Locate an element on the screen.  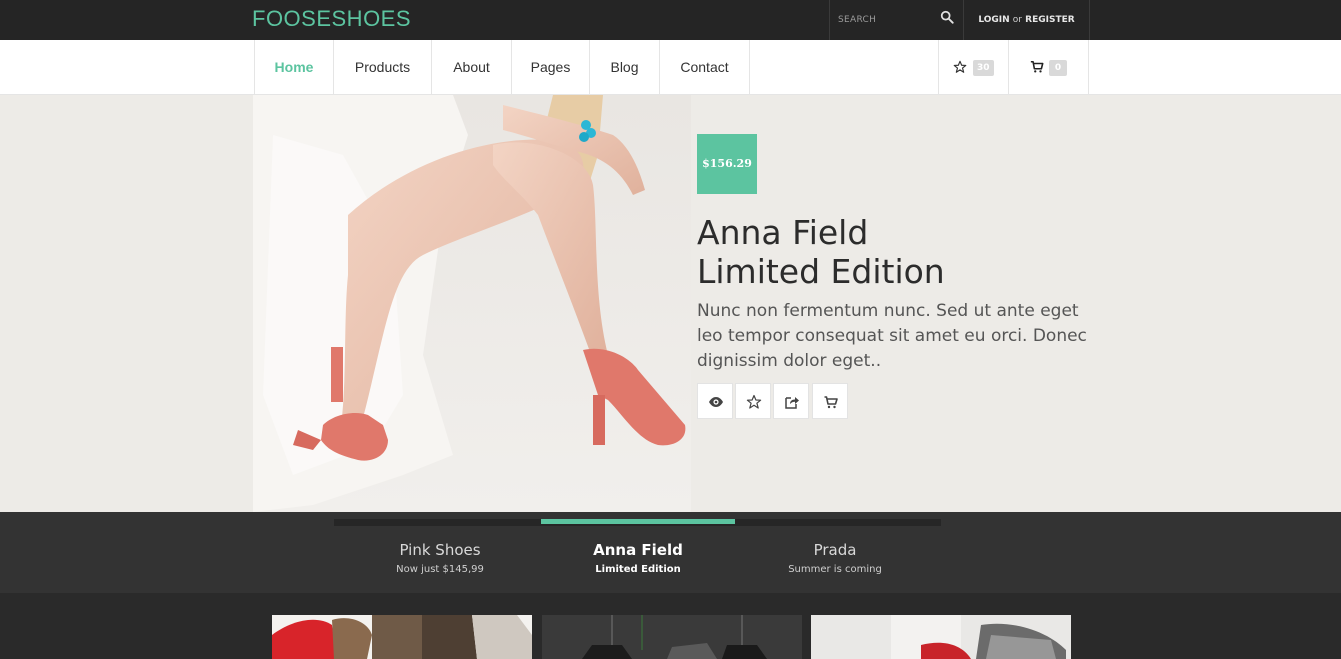
share-button is located at coordinates (791, 401).